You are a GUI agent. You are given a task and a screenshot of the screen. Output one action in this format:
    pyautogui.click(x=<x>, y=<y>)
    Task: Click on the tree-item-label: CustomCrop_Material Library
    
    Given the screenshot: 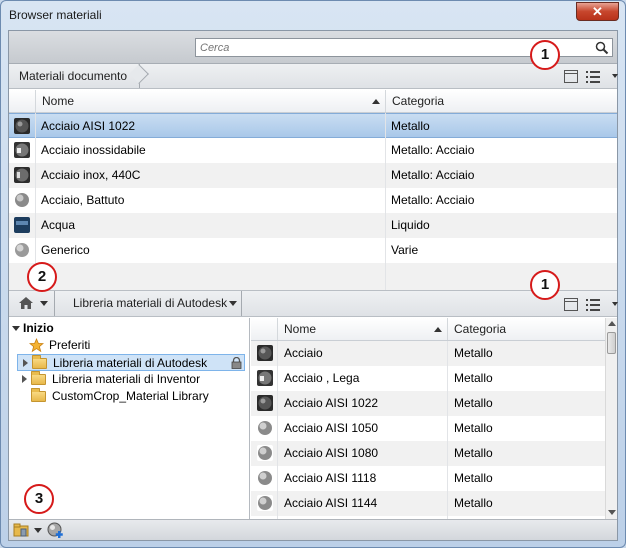 What is the action you would take?
    pyautogui.click(x=130, y=396)
    